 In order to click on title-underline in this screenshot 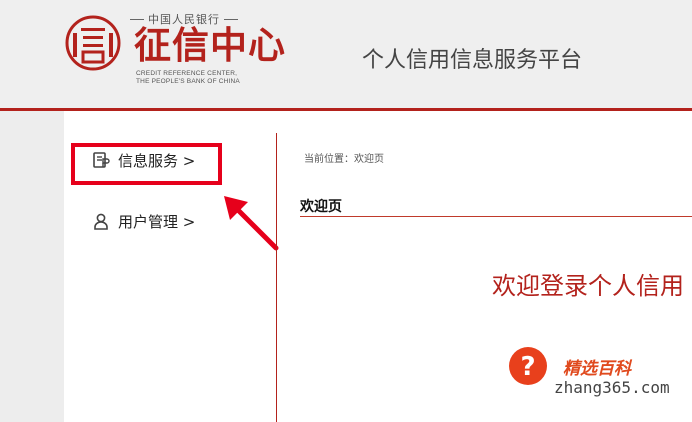, I will do `click(496, 216)`.